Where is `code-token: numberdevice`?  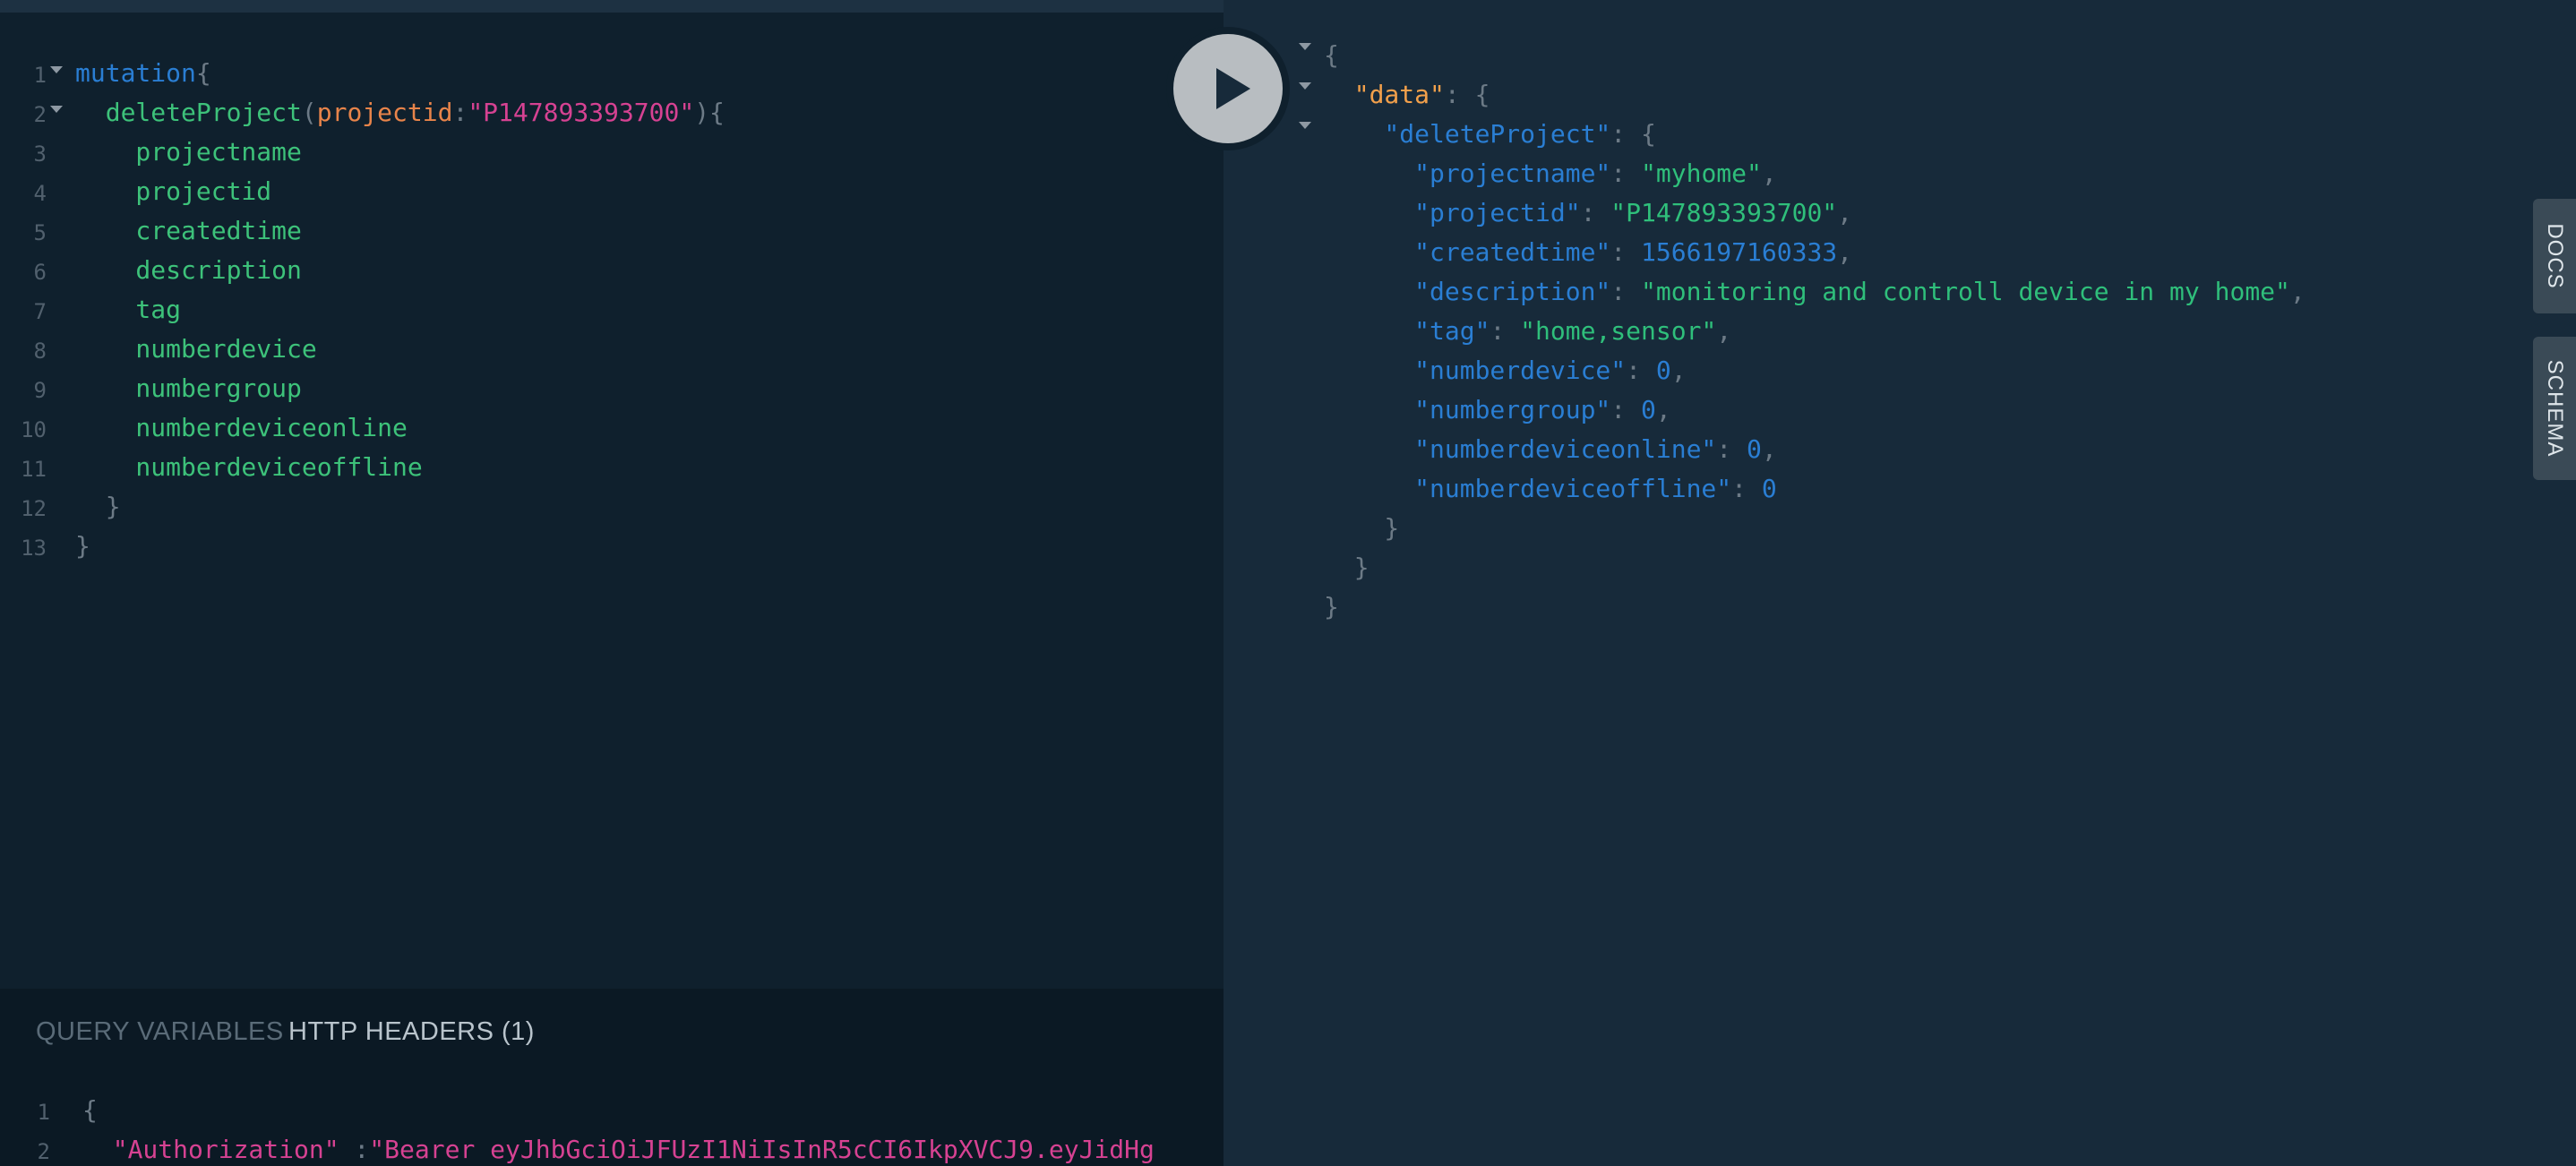
code-token: numberdevice is located at coordinates (196, 349).